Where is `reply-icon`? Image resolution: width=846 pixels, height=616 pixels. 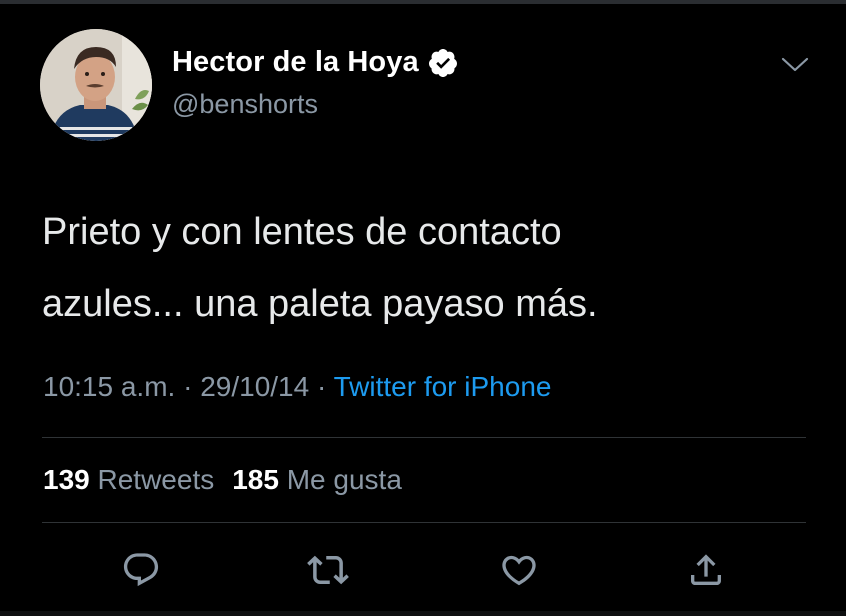
reply-icon is located at coordinates (141, 570).